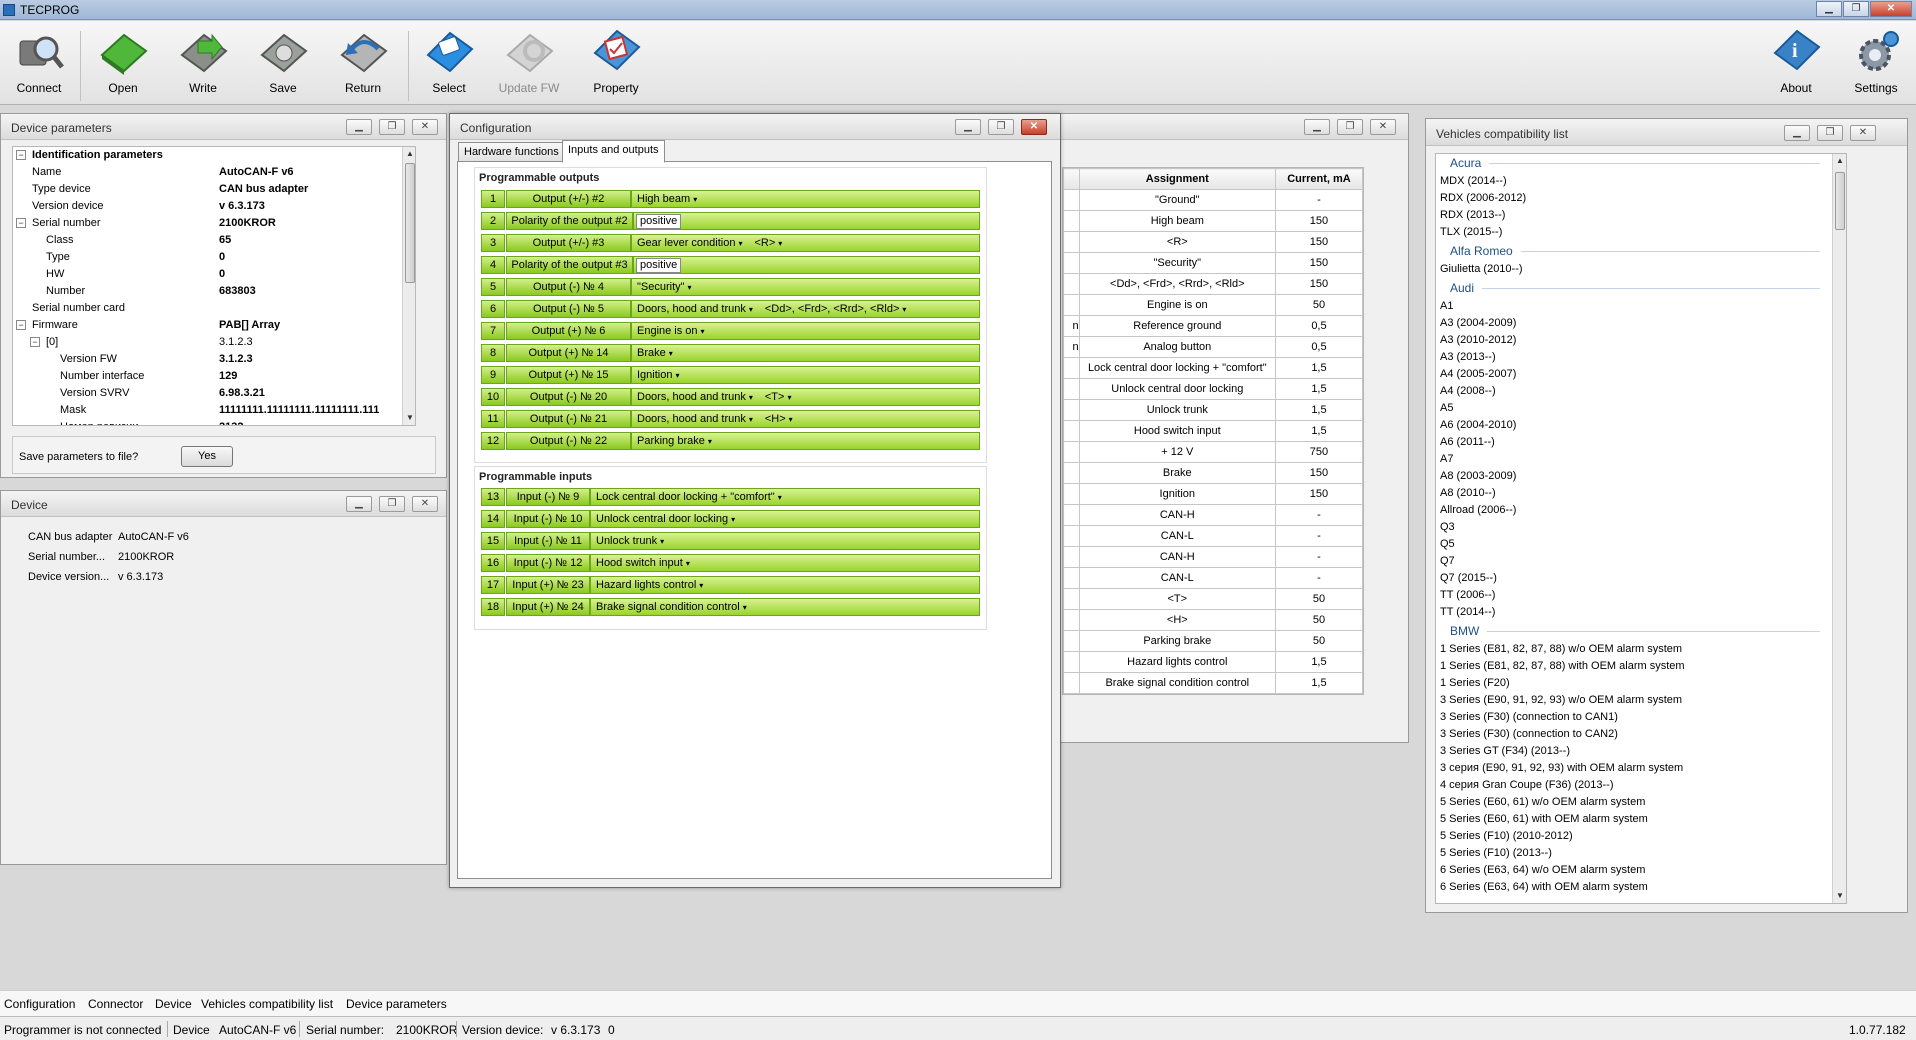  Describe the element at coordinates (730, 265) in the screenshot. I see `output-row: 4 Polarity of the output #3 positive` at that location.